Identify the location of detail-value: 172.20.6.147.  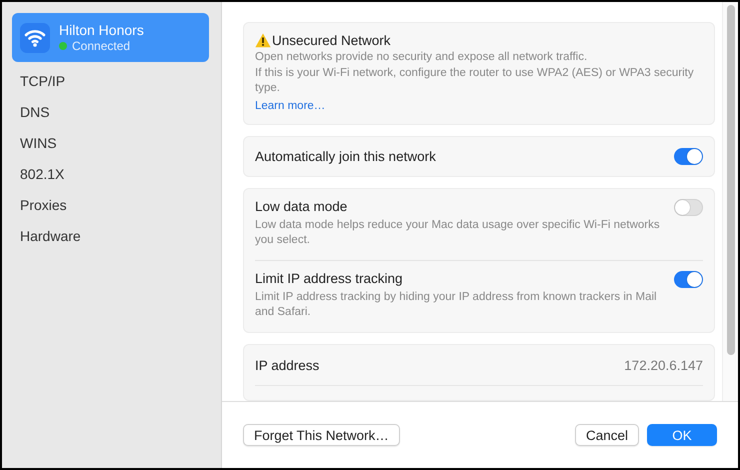
(663, 365).